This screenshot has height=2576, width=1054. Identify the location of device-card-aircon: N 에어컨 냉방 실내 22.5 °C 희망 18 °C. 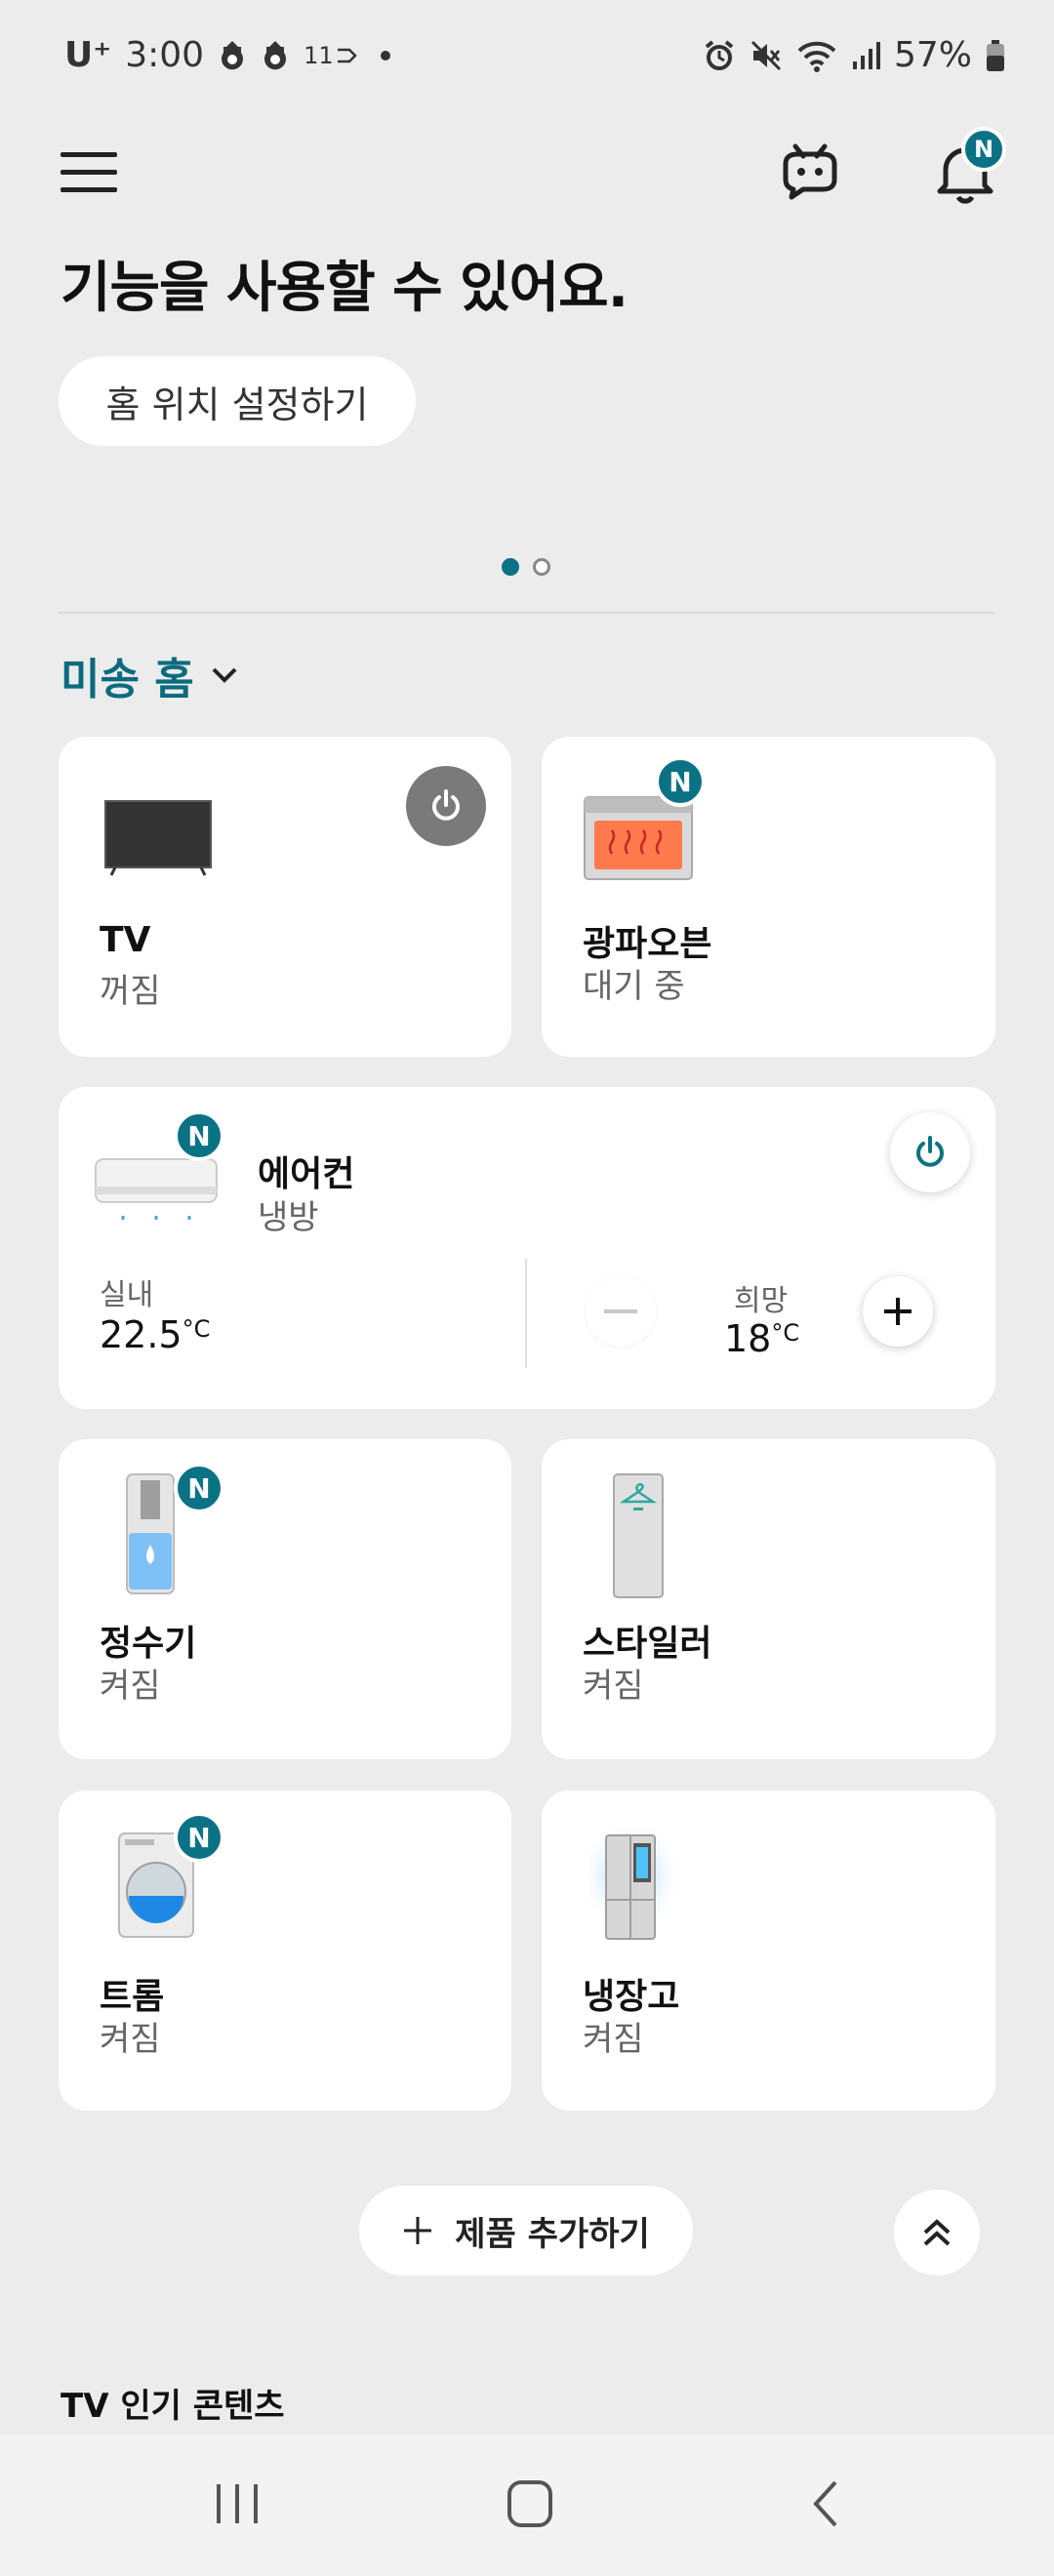
(527, 1248).